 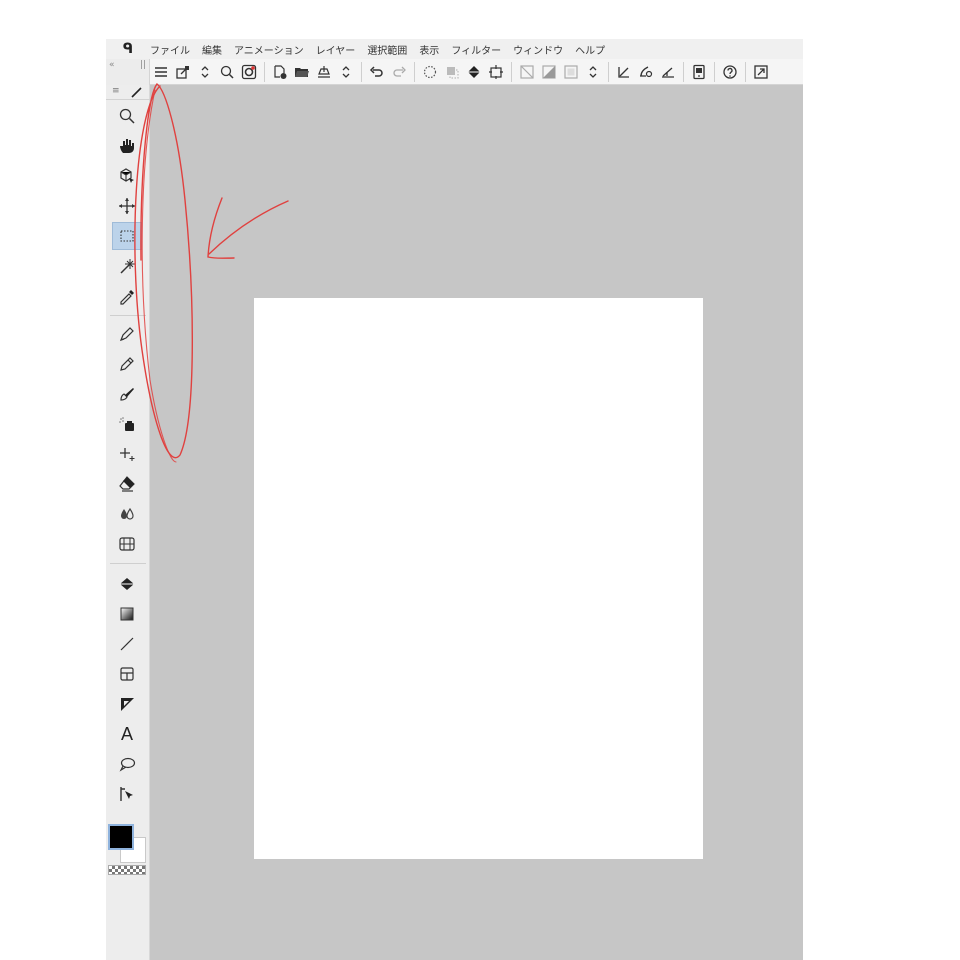 I want to click on menu-selection: 選択範囲, so click(x=387, y=49).